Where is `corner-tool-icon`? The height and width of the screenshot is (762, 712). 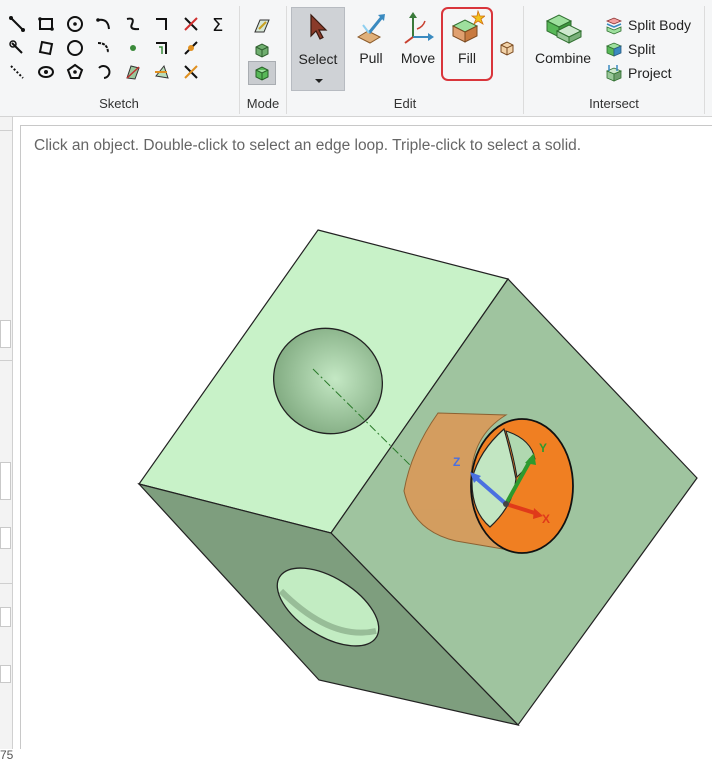
corner-tool-icon is located at coordinates (162, 24).